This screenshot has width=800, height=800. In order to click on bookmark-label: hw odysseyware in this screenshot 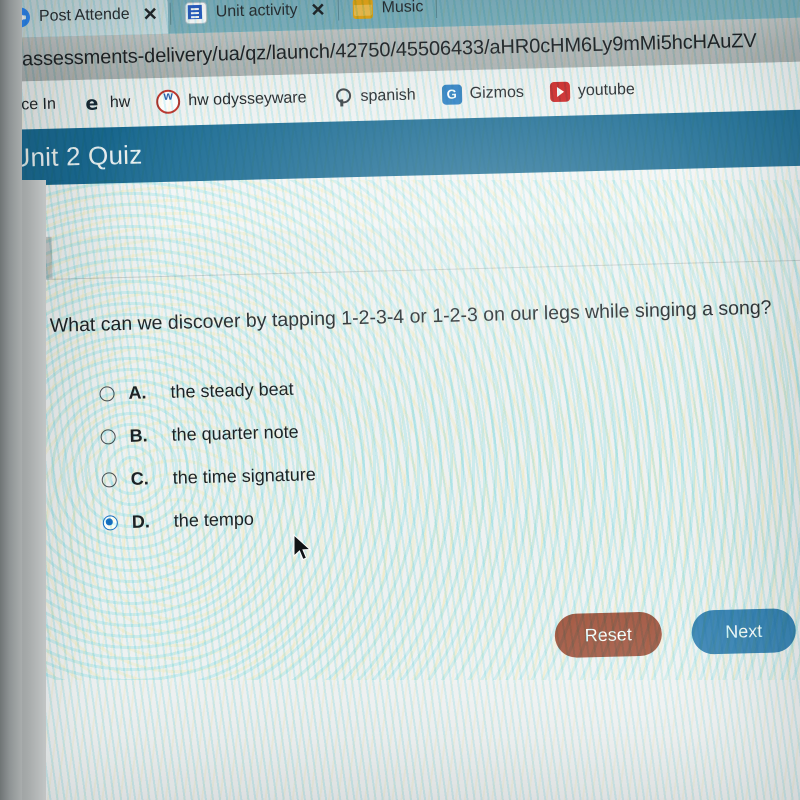, I will do `click(247, 99)`.